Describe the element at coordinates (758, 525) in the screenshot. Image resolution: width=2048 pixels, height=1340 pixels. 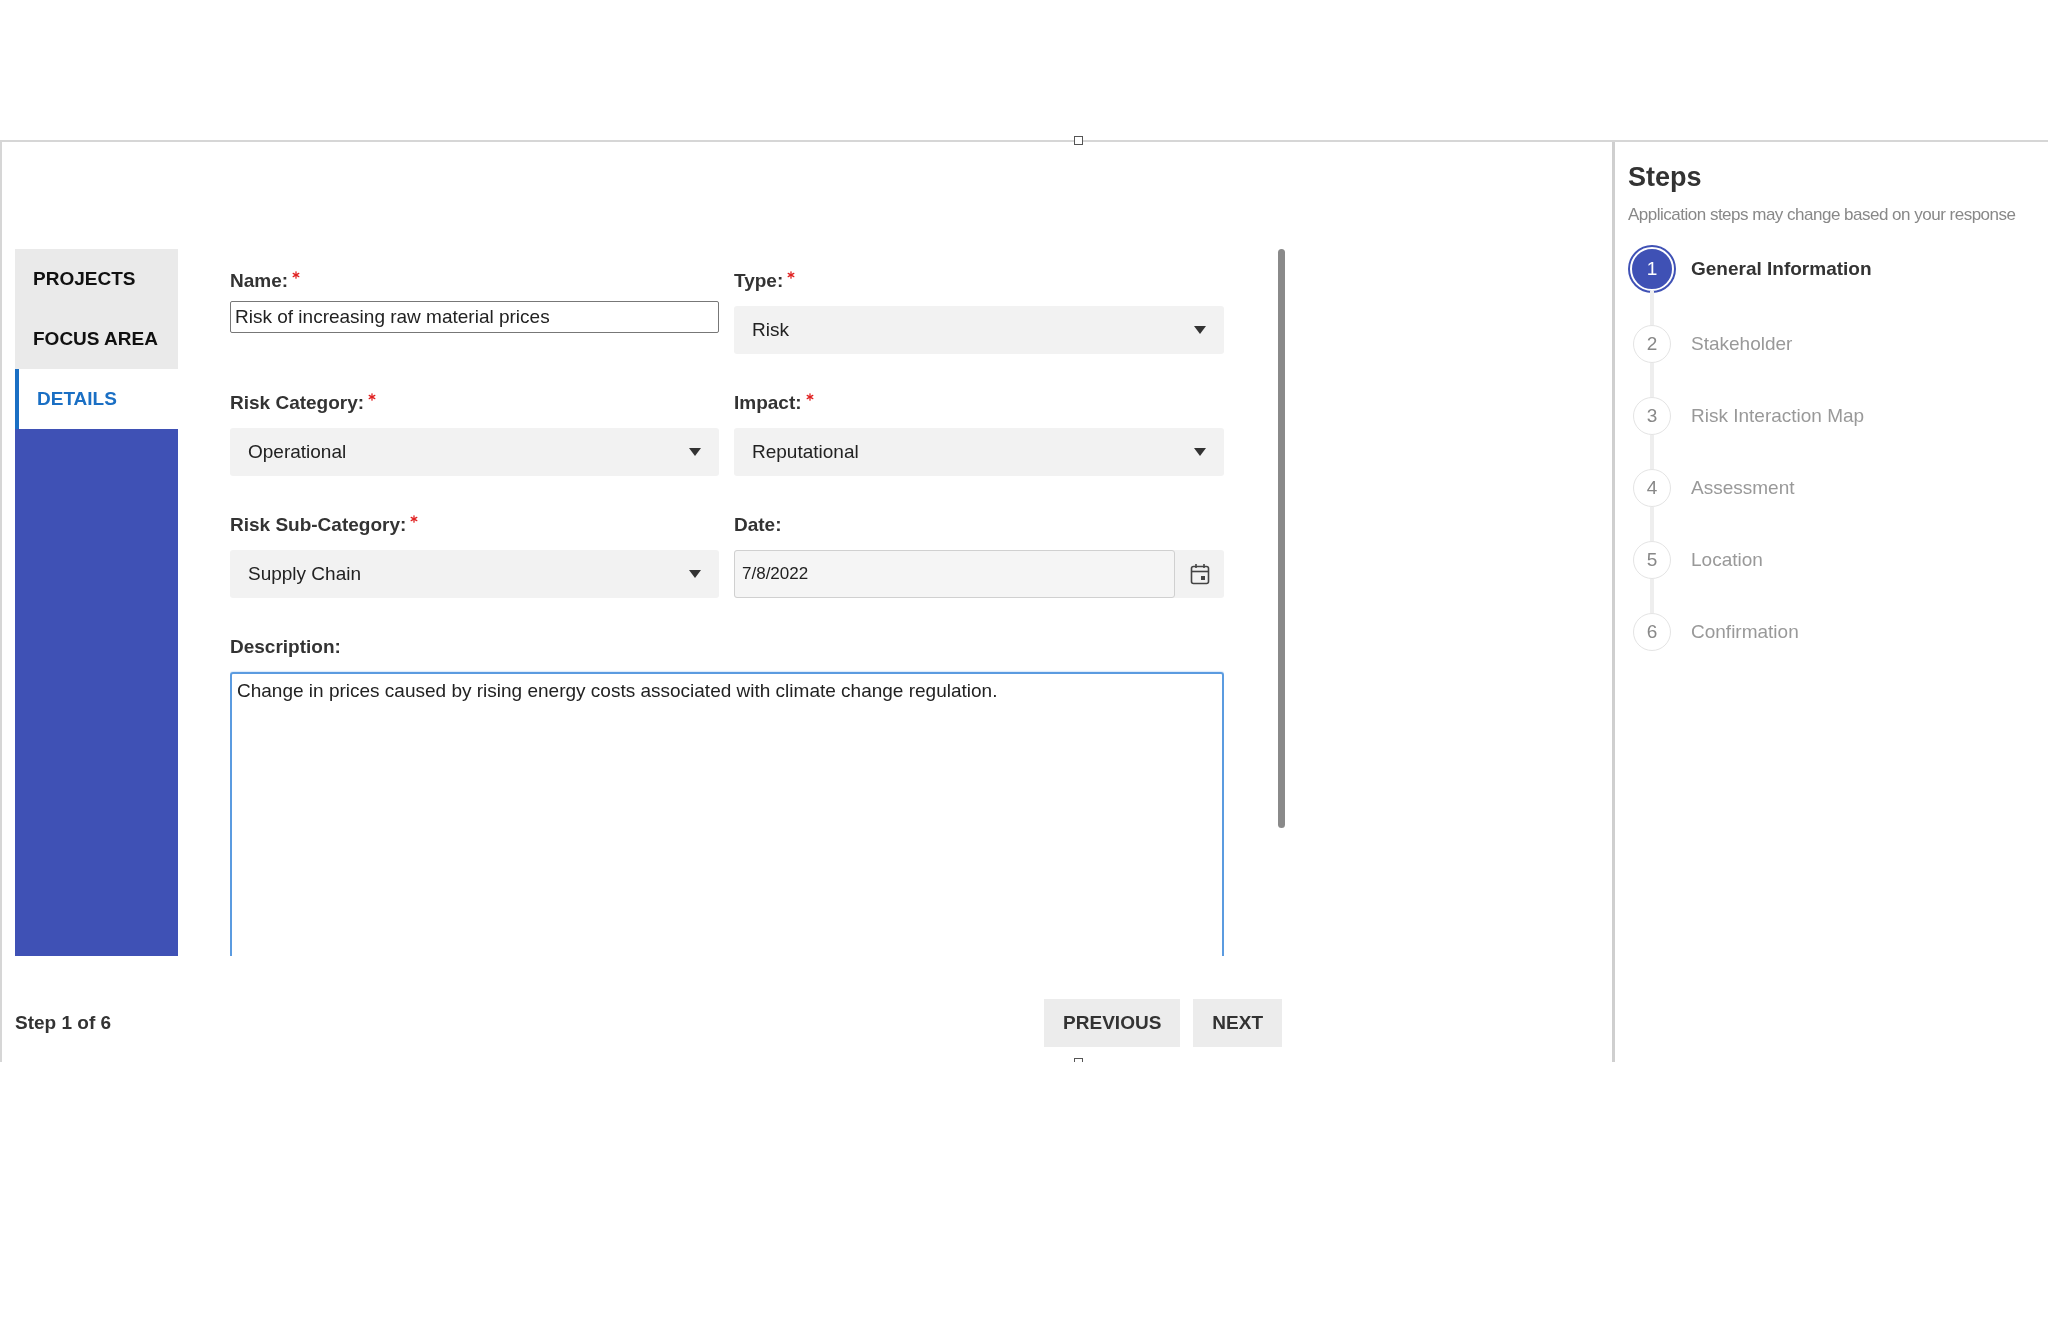
I see `field-label: Date:` at that location.